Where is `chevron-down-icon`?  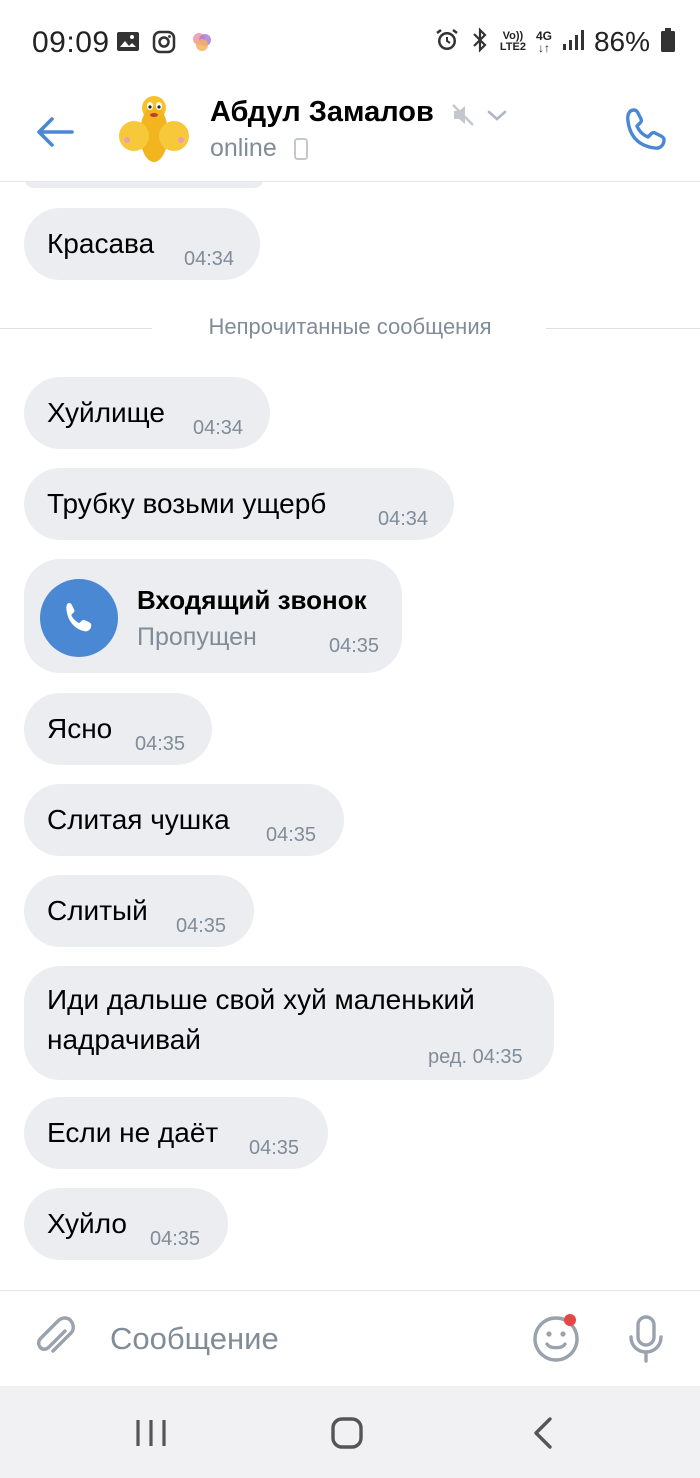
chevron-down-icon is located at coordinates (497, 117).